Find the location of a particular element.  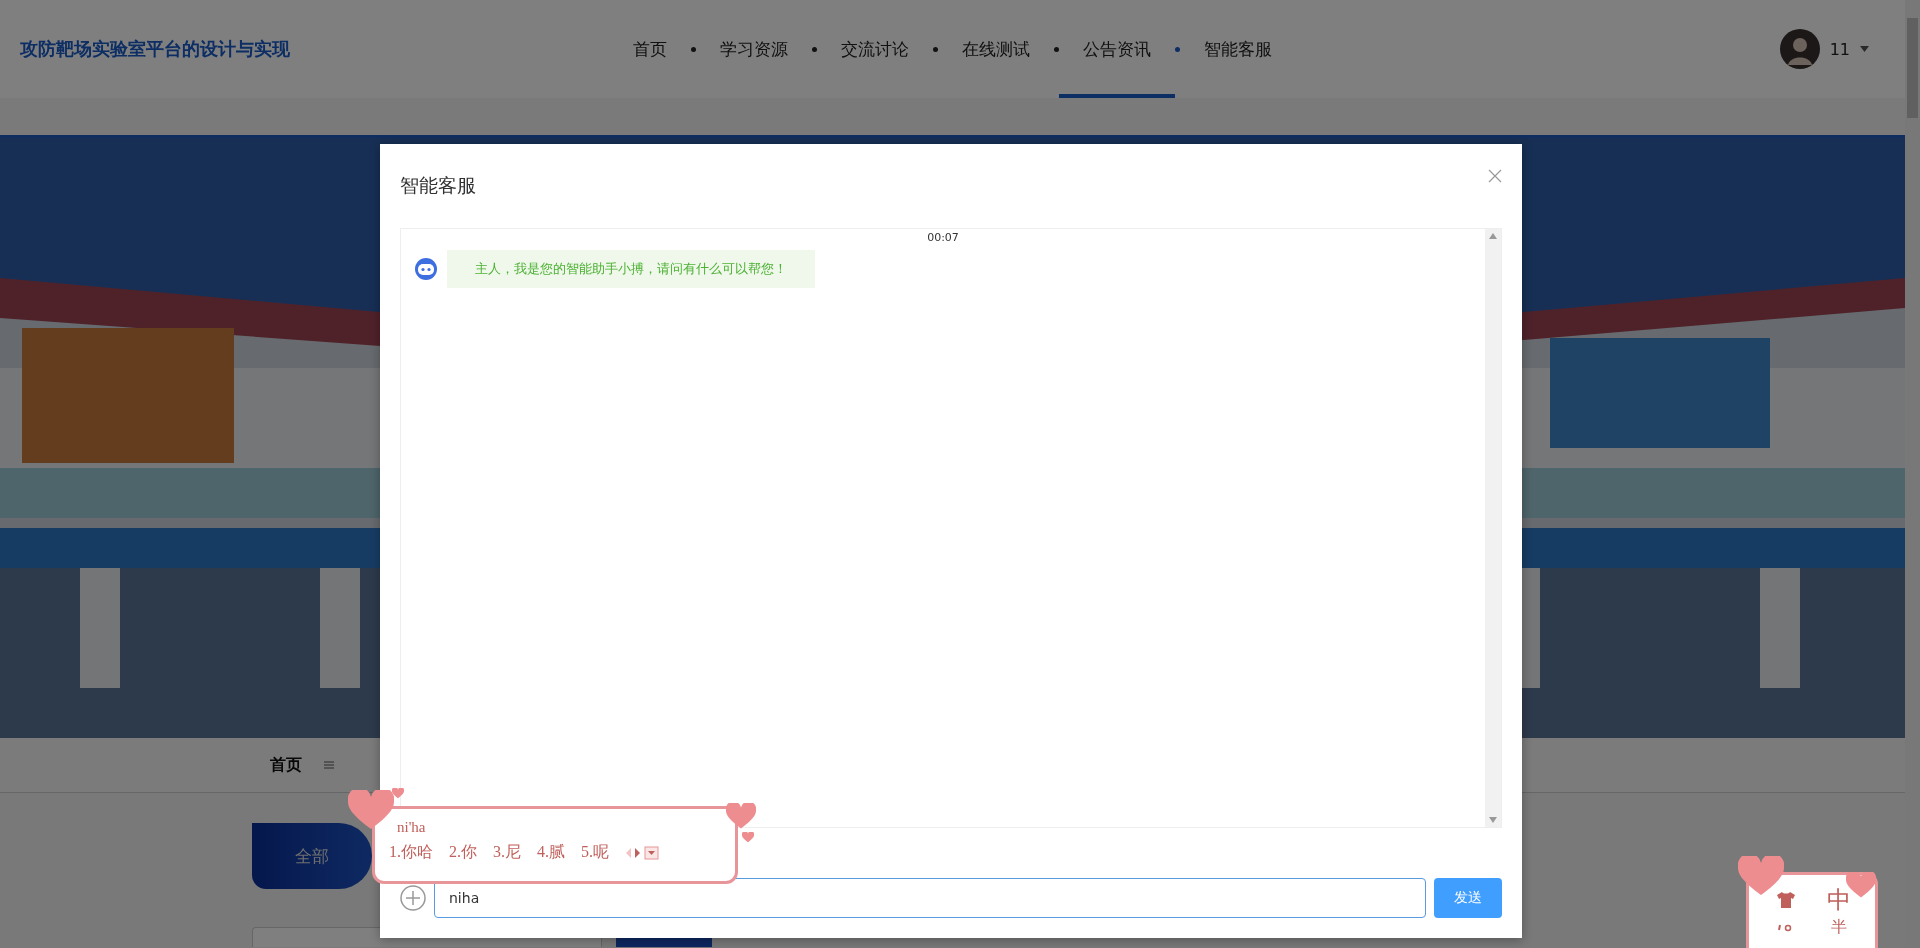

ime-candidate: 2.你 is located at coordinates (463, 852).